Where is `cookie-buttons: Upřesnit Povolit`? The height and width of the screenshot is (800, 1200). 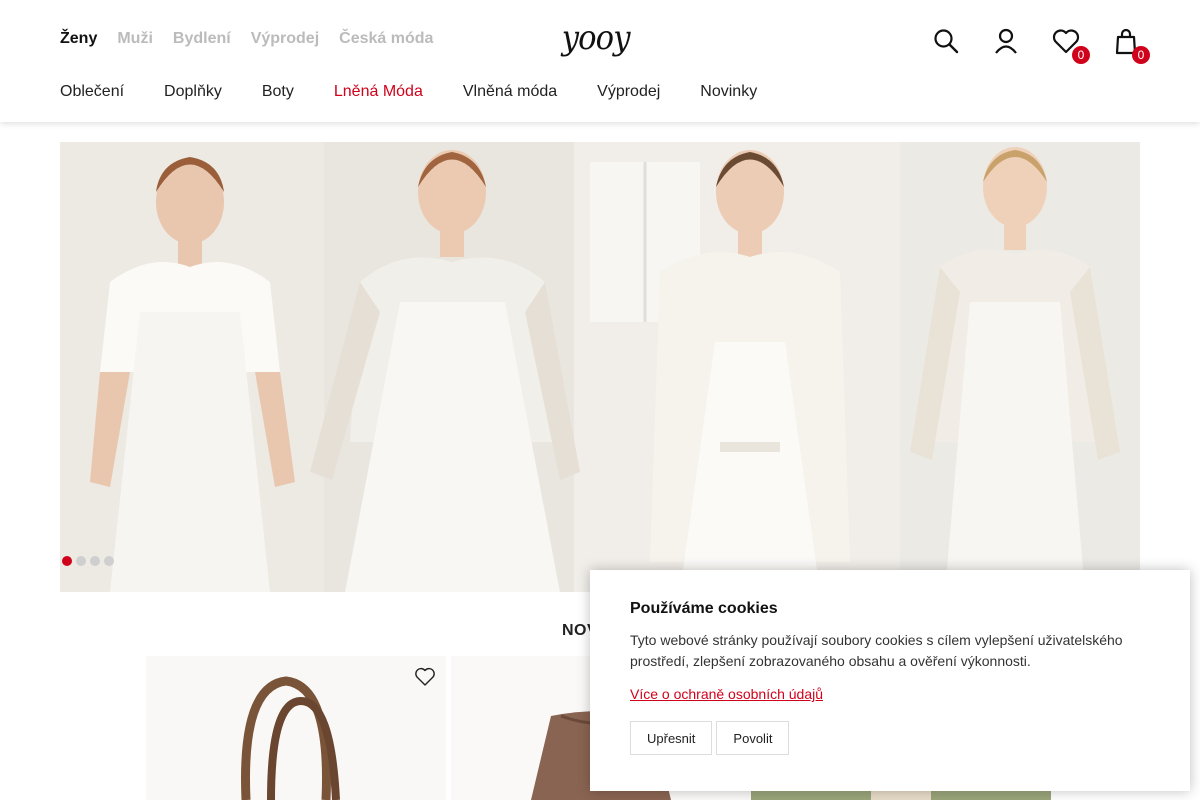 cookie-buttons: Upřesnit Povolit is located at coordinates (890, 738).